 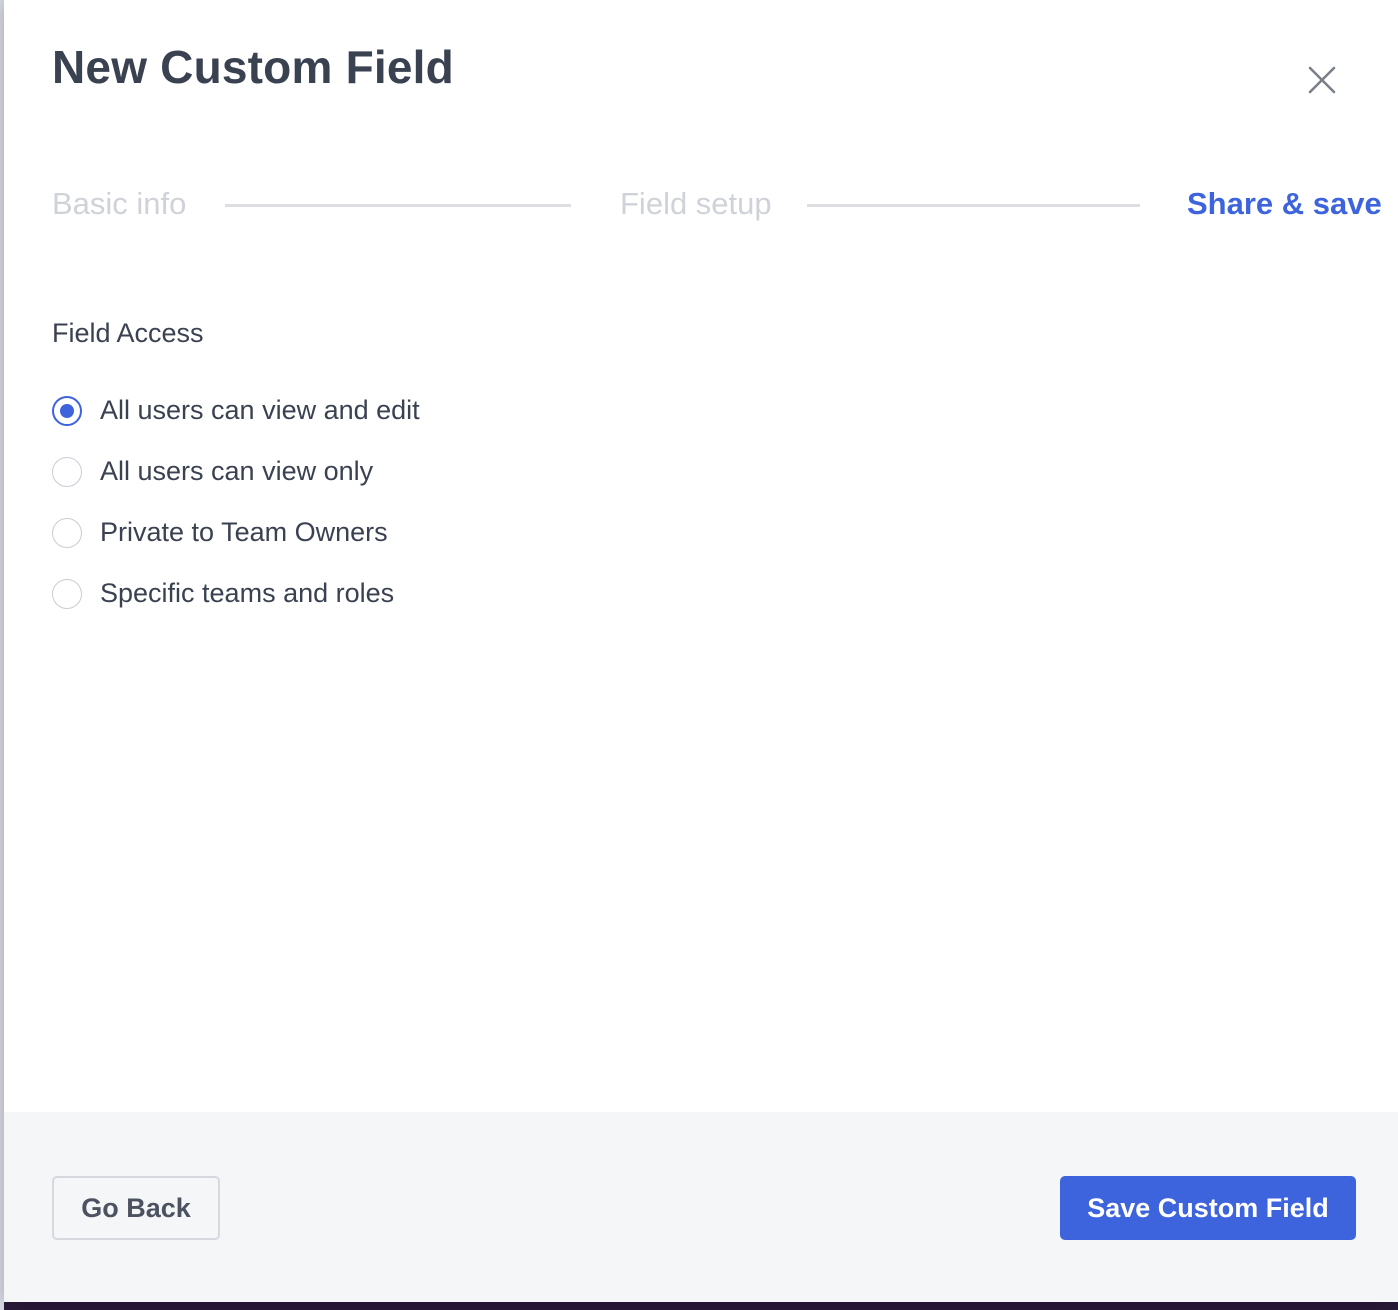 I want to click on close-icon, so click(x=1322, y=80).